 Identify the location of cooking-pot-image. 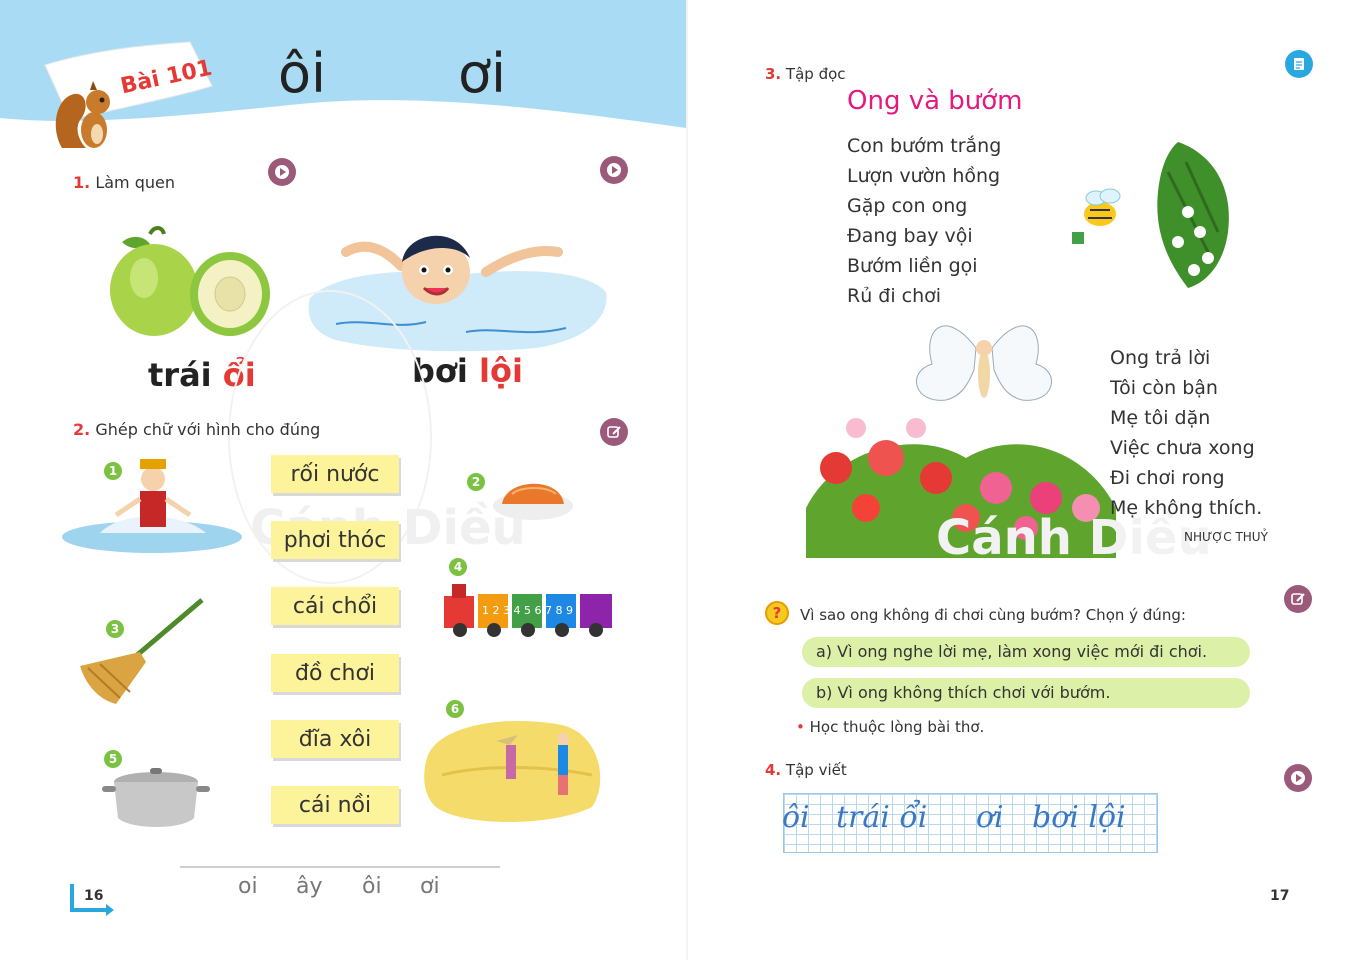
(156, 797).